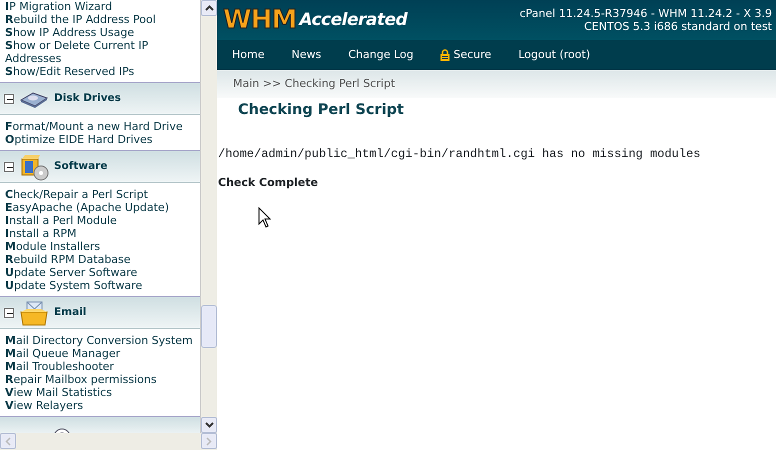  What do you see at coordinates (100, 285) in the screenshot?
I see `sidebar-link: Update System Software` at bounding box center [100, 285].